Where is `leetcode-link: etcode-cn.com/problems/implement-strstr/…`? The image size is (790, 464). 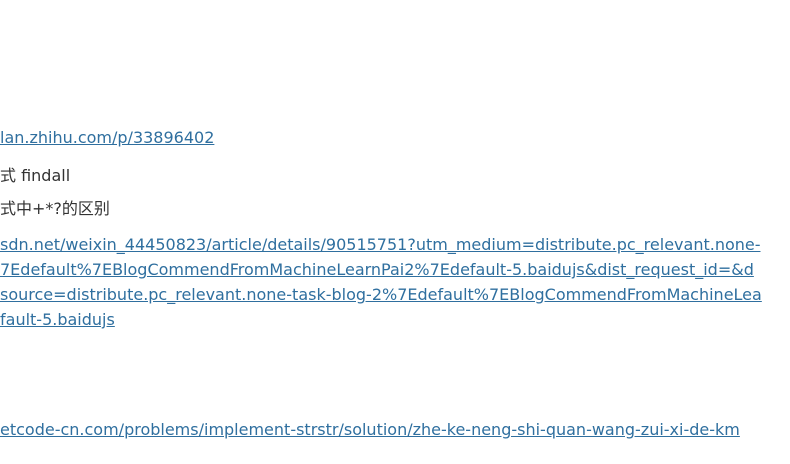
leetcode-link: etcode-cn.com/problems/implement-strstr/… is located at coordinates (370, 429).